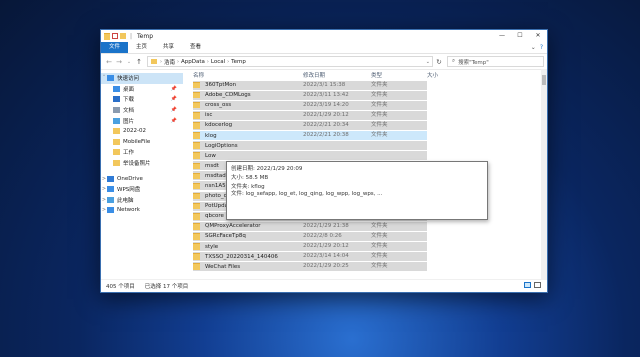 This screenshot has width=640, height=357. I want to click on file-row: isc 2022/1/29 20:12 文件夹, so click(365, 115).